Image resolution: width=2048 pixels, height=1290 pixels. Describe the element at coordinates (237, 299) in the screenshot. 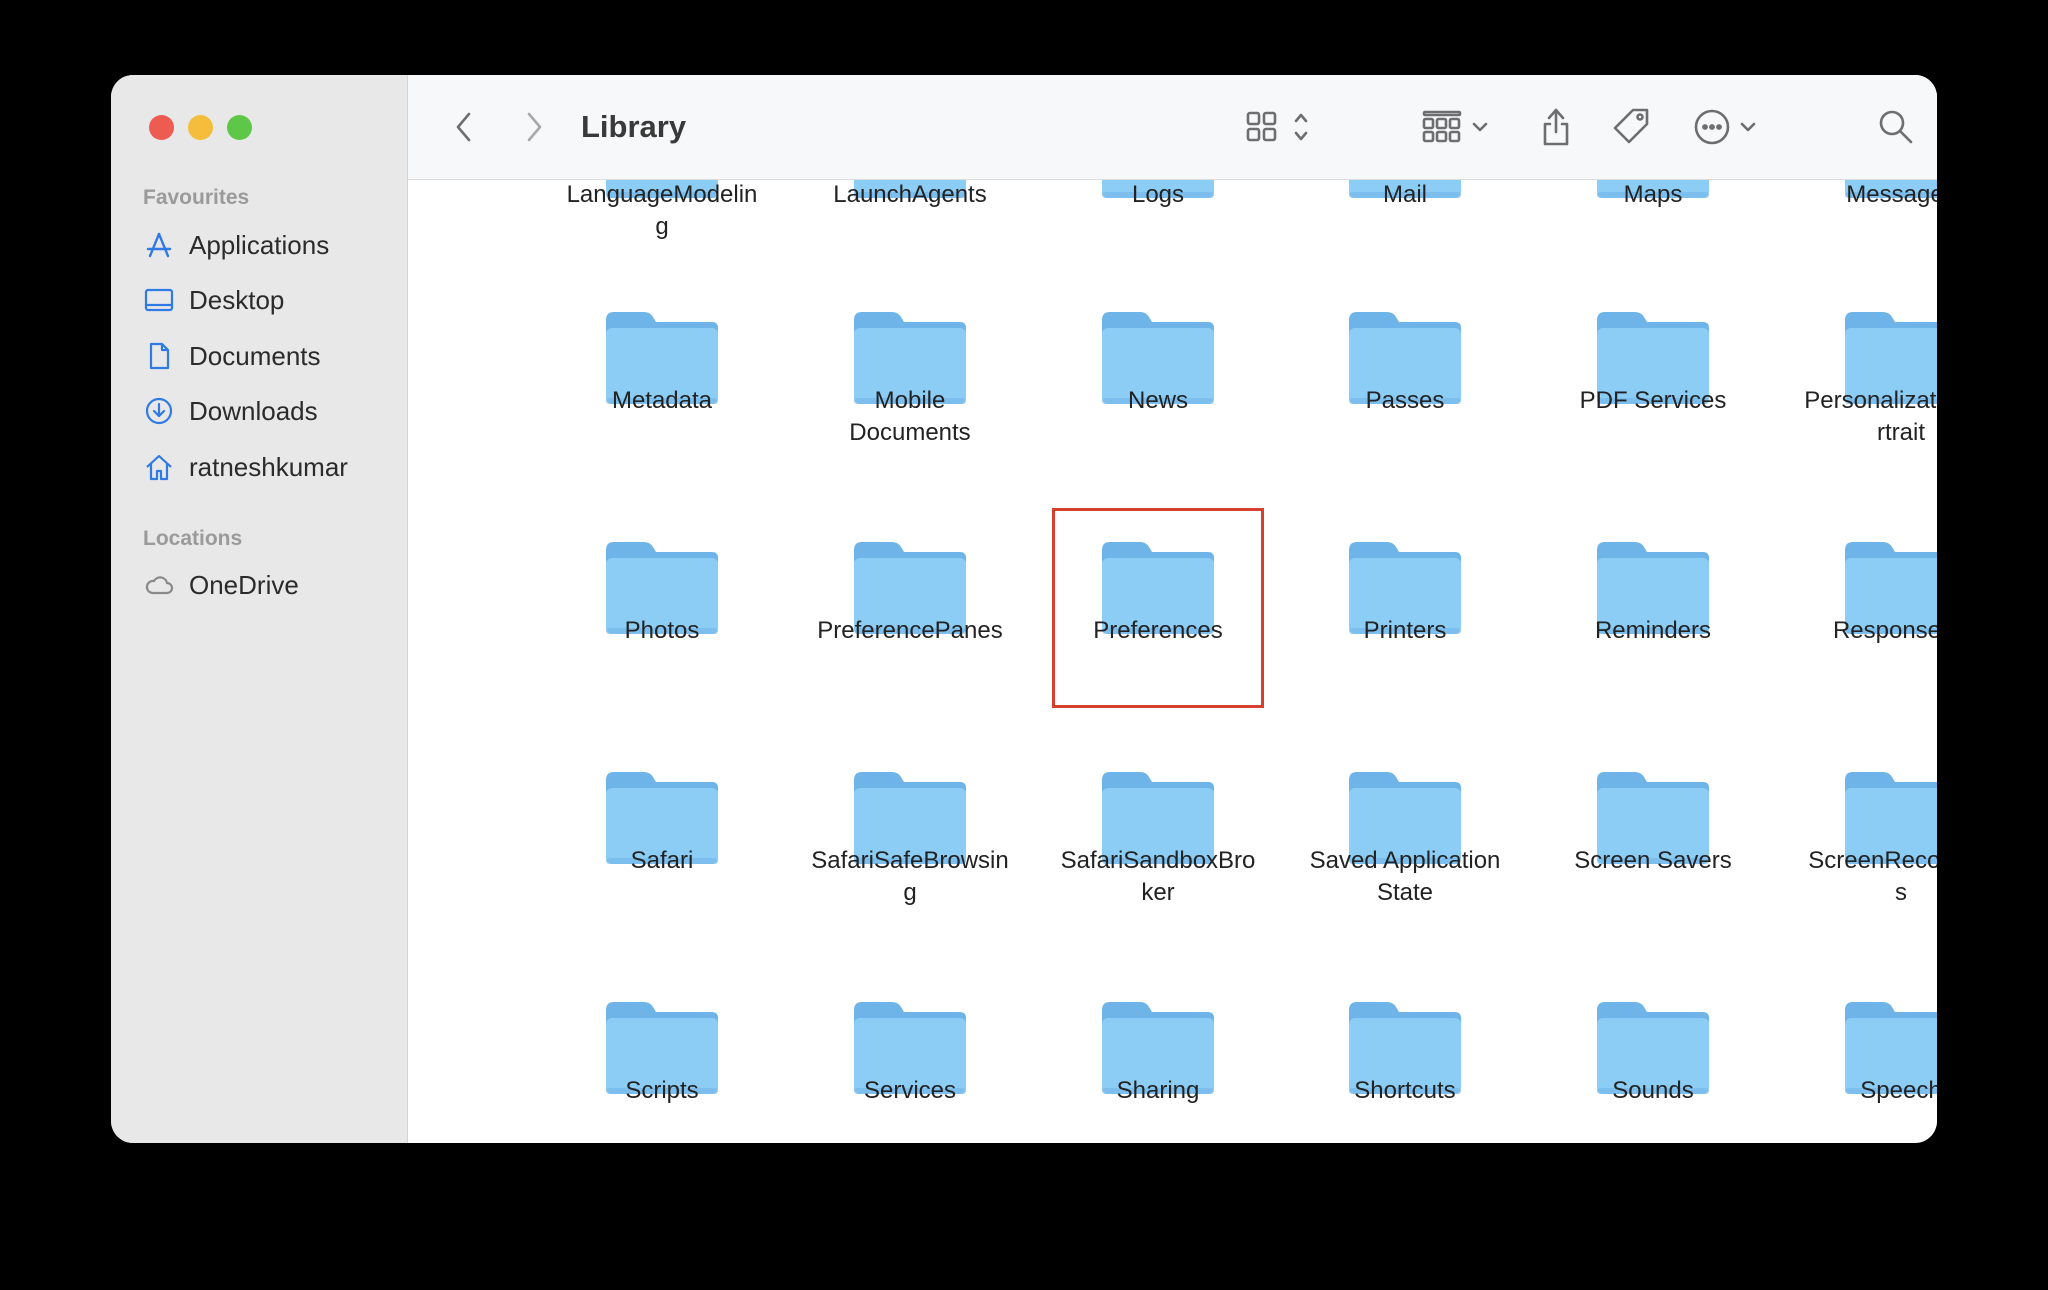

I see `sidebar-item-label: Desktop` at that location.